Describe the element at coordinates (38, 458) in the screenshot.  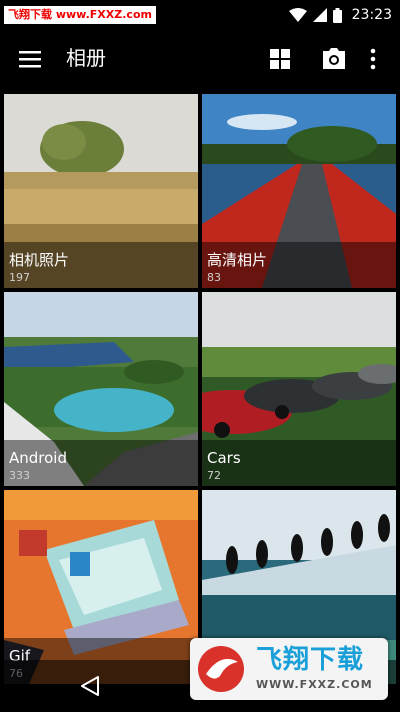
I see `album-name: Android` at that location.